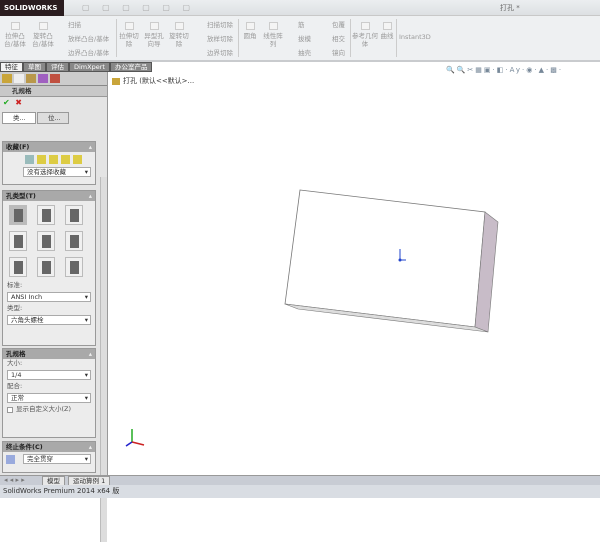  I want to click on counterbore-slot-icon, so click(18, 267).